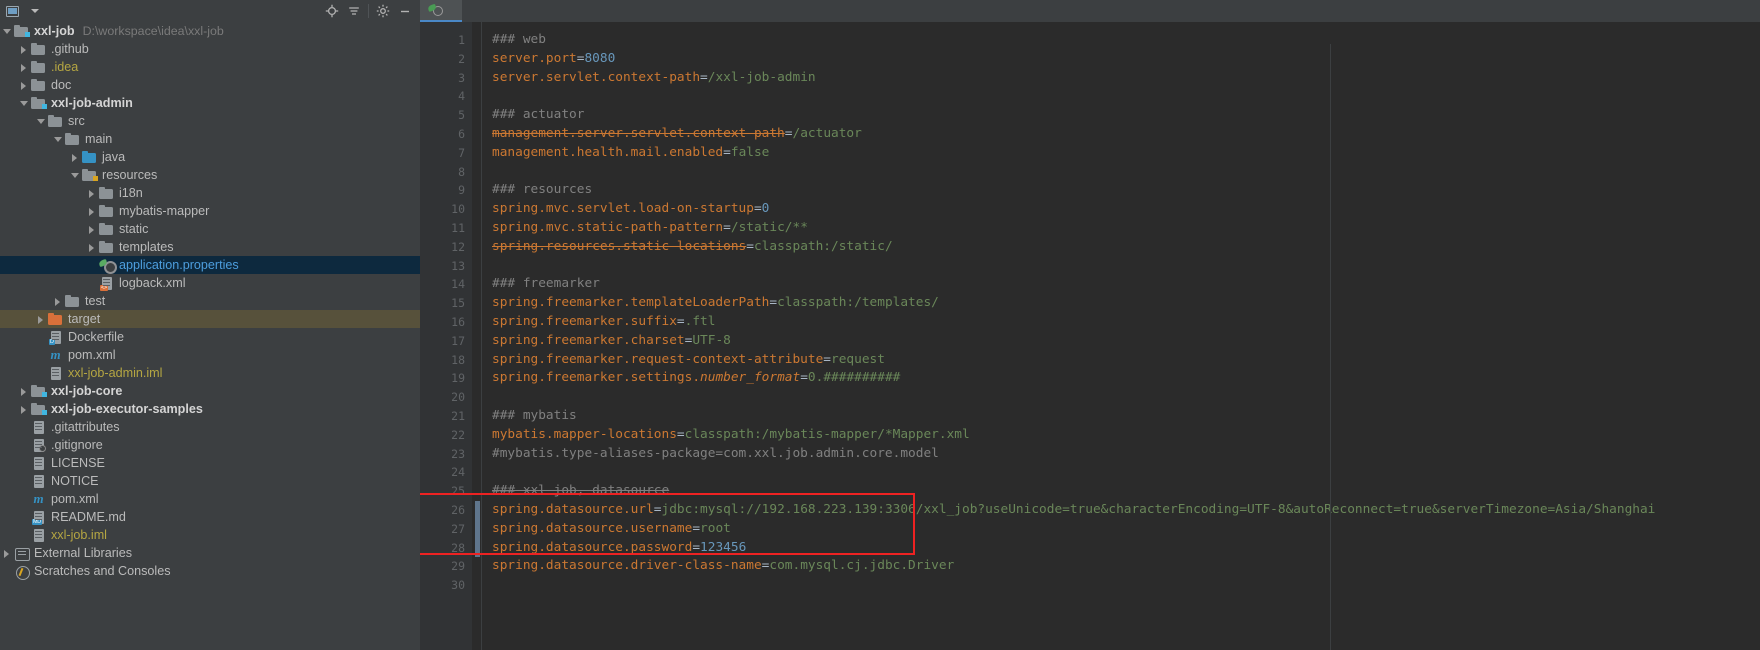  Describe the element at coordinates (1120, 153) in the screenshot. I see `code-line: management.health.mail.enabled=false` at that location.